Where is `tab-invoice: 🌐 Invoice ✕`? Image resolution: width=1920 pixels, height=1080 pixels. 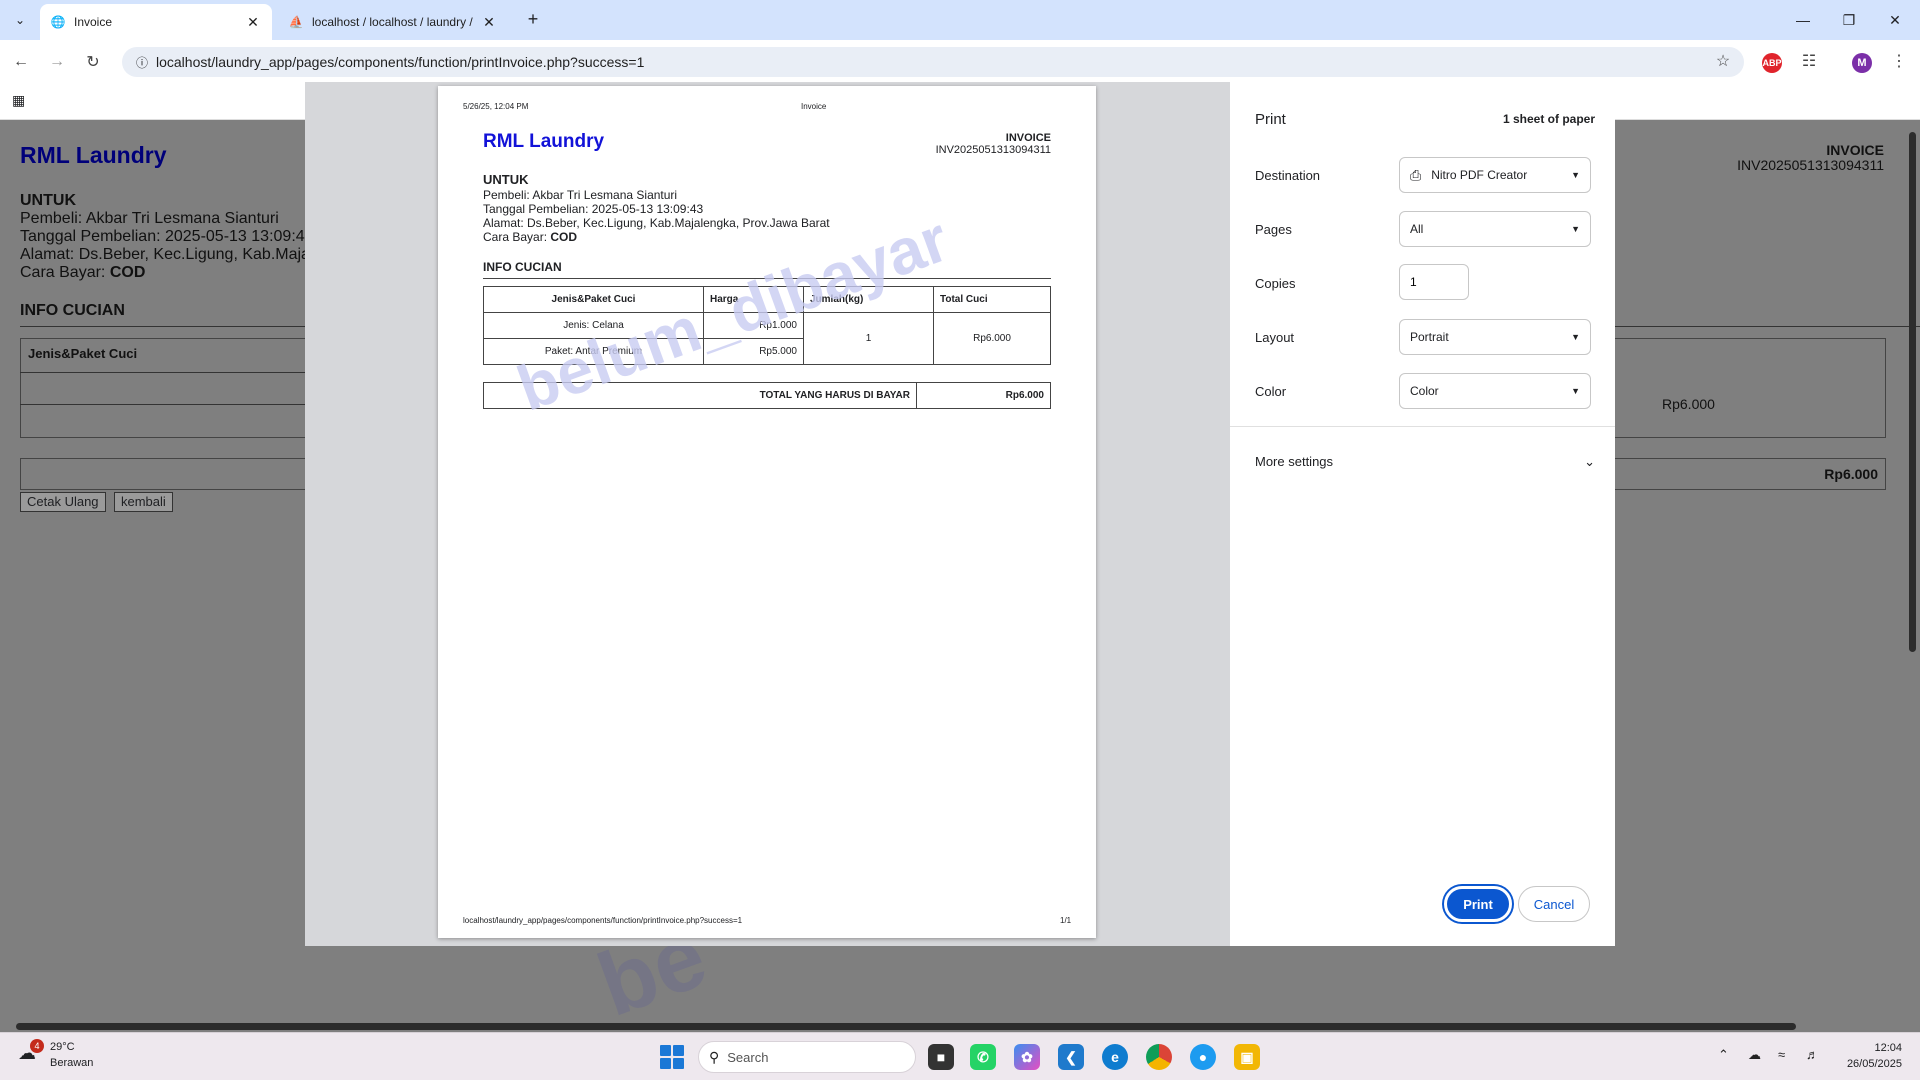 tab-invoice: 🌐 Invoice ✕ is located at coordinates (156, 22).